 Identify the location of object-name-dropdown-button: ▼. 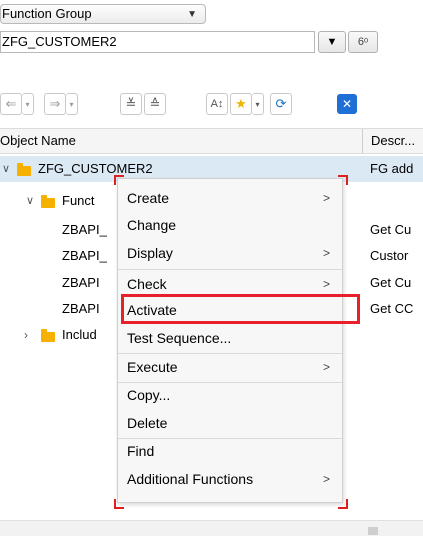
(332, 42).